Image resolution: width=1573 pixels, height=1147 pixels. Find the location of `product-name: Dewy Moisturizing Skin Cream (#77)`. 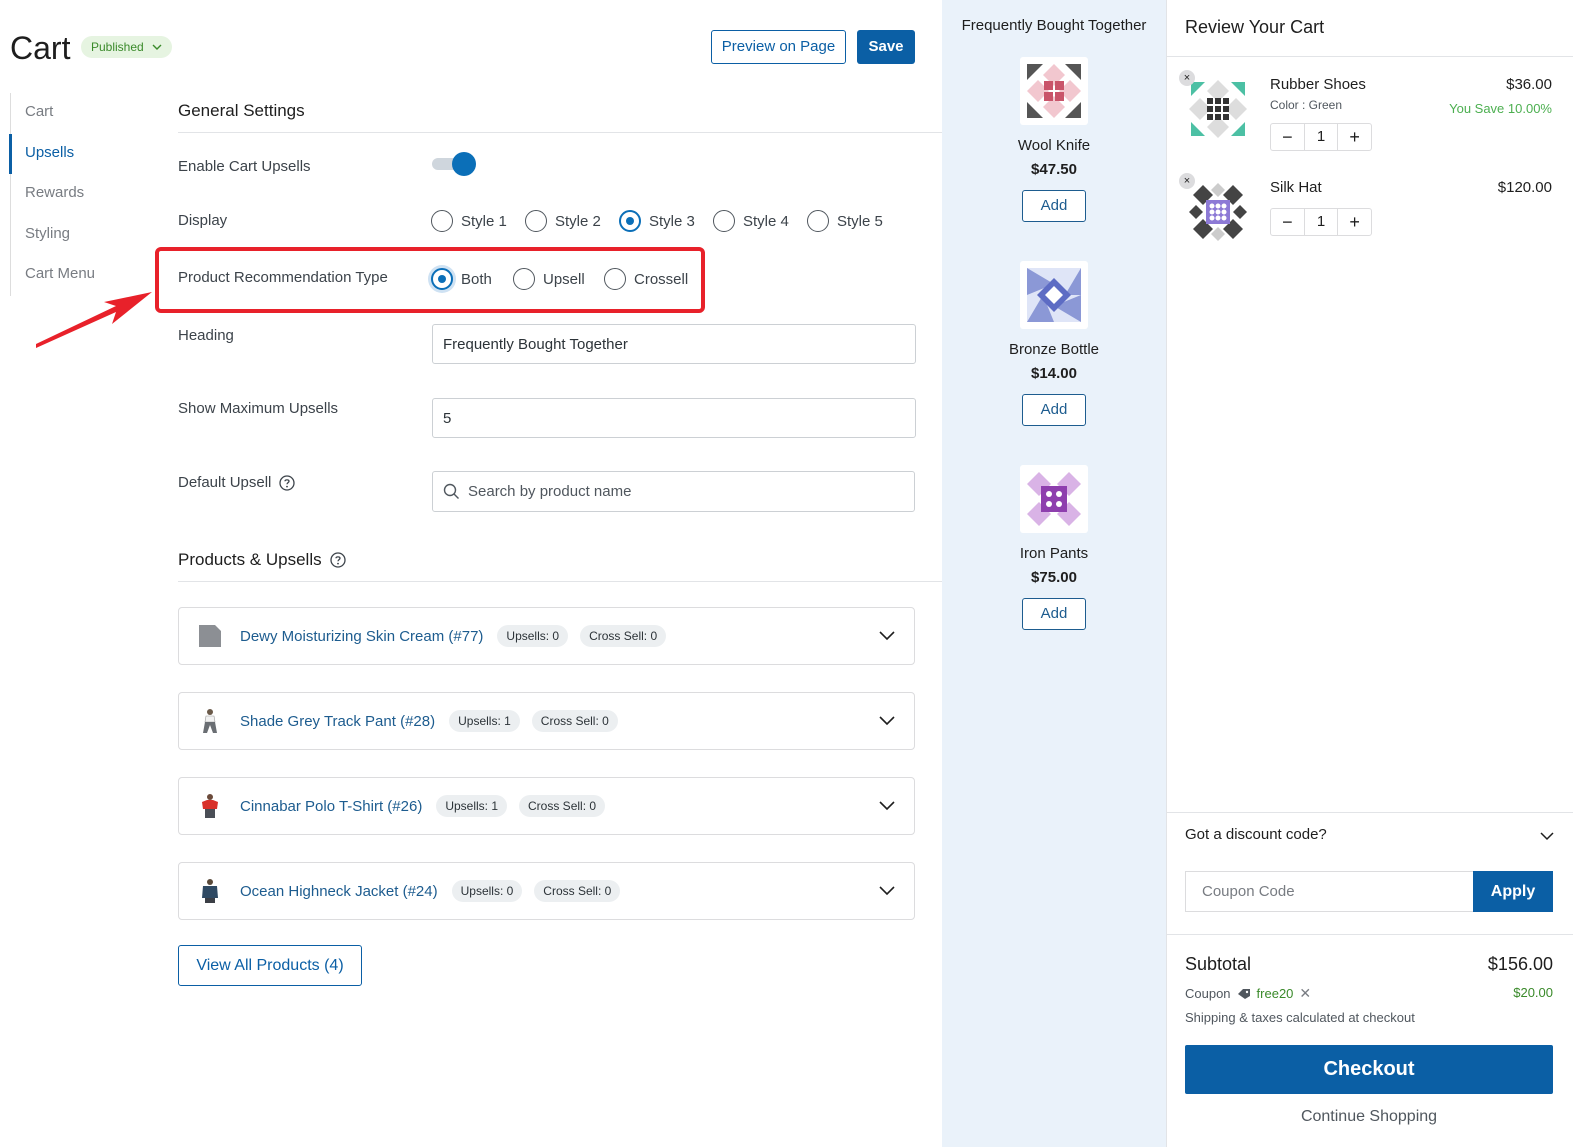

product-name: Dewy Moisturizing Skin Cream (#77) is located at coordinates (361, 636).